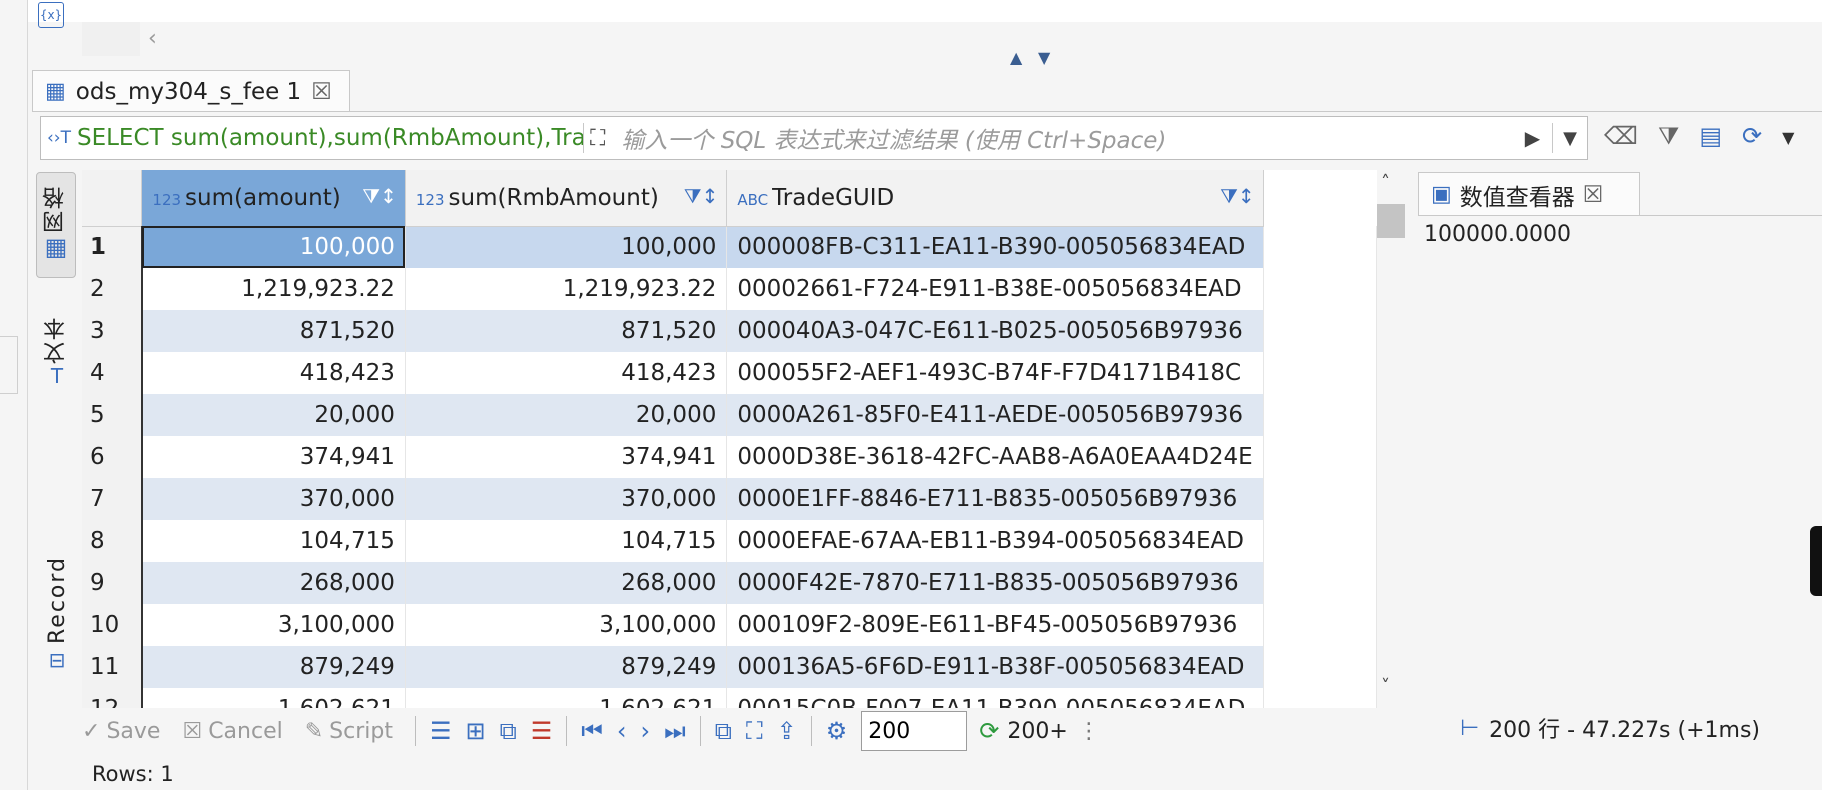  I want to click on layout-icon: ⧉, so click(723, 731).